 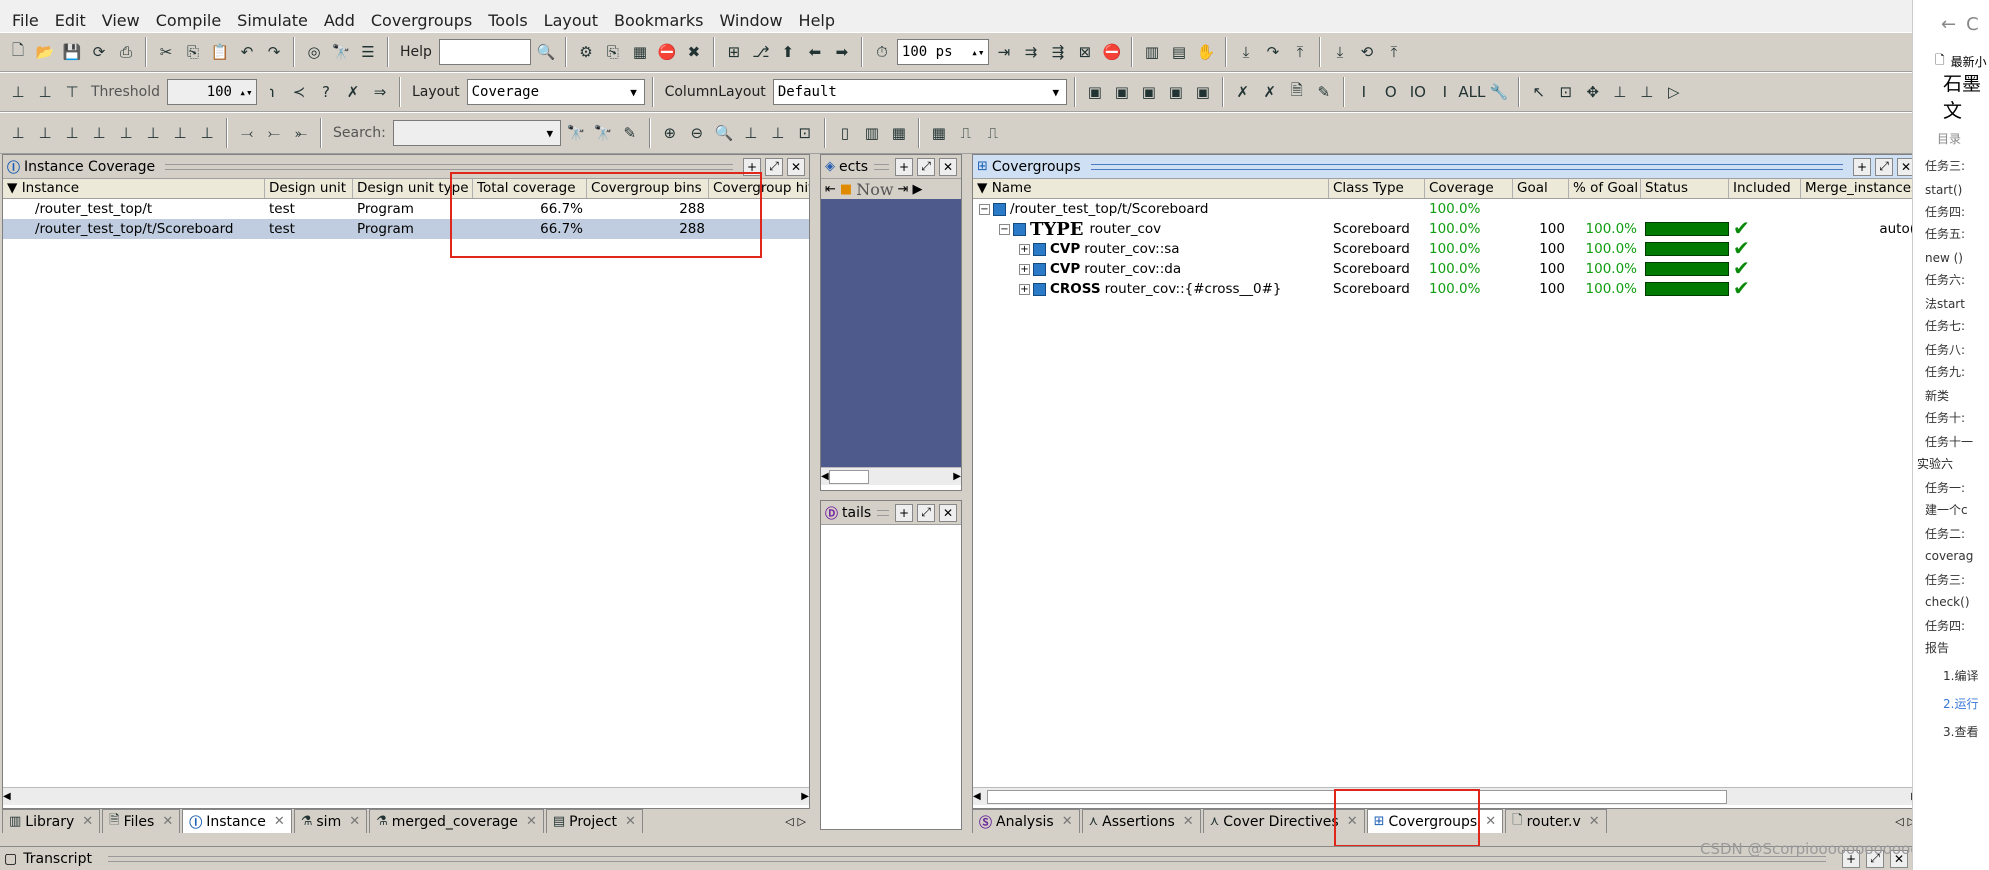 I want to click on wave-format-icon-1: ▯, so click(x=845, y=133).